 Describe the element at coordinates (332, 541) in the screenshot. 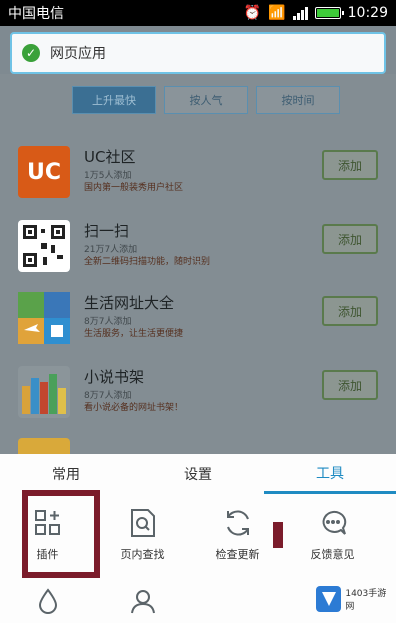

I see `feedback-button: 反馈意见` at that location.